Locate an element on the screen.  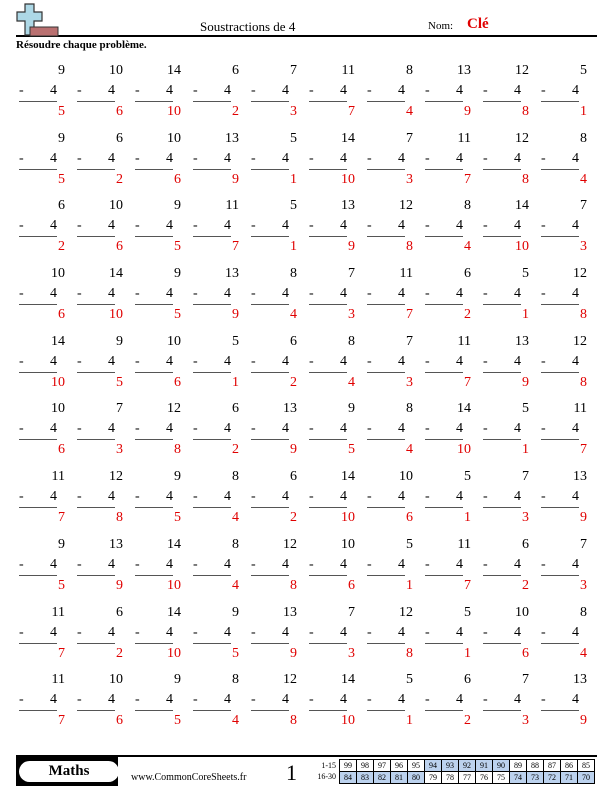
answer: 2 is located at coordinates (293, 382).